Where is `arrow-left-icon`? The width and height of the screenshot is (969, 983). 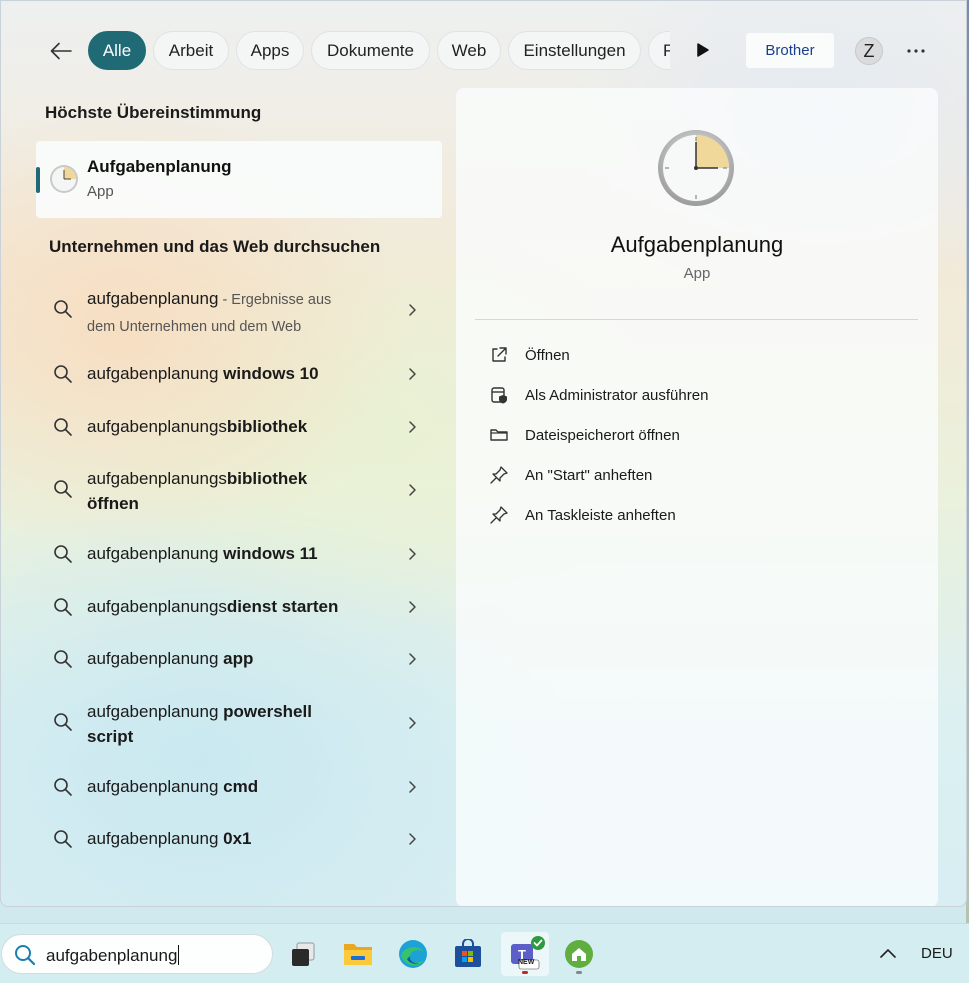 arrow-left-icon is located at coordinates (61, 51).